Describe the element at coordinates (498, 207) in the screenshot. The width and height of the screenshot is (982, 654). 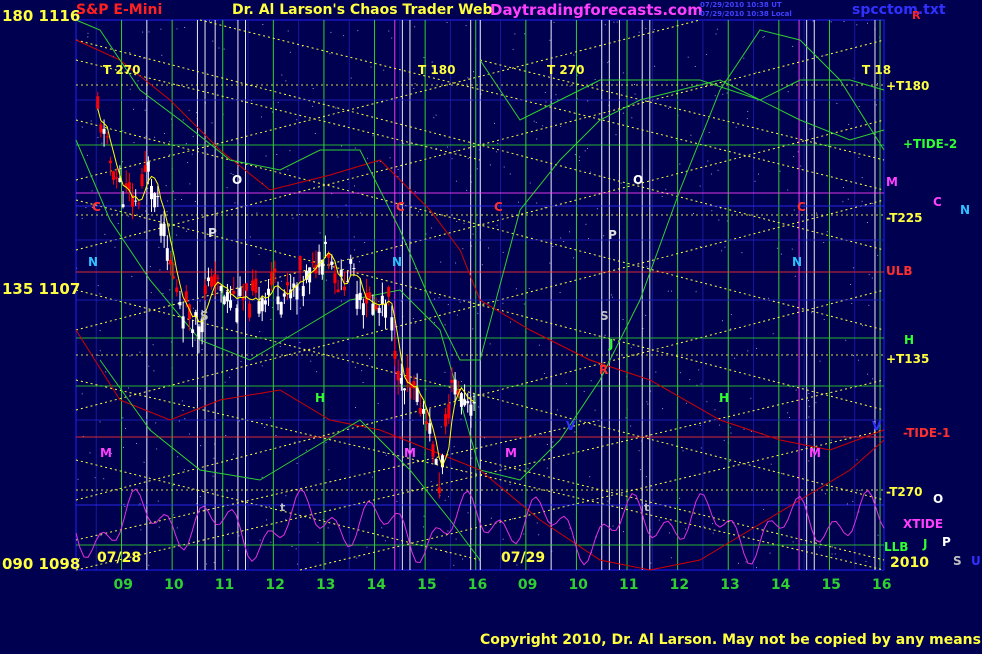
I see `planet-c-3: C` at that location.